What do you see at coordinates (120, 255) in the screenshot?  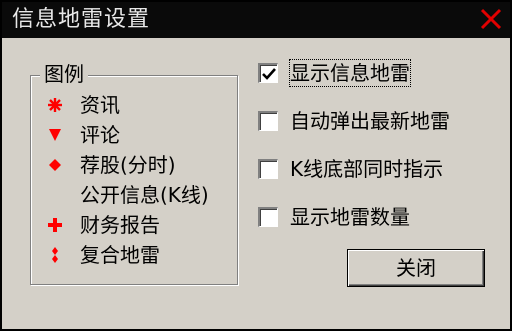 I see `legend-item-label: 复合地雷` at bounding box center [120, 255].